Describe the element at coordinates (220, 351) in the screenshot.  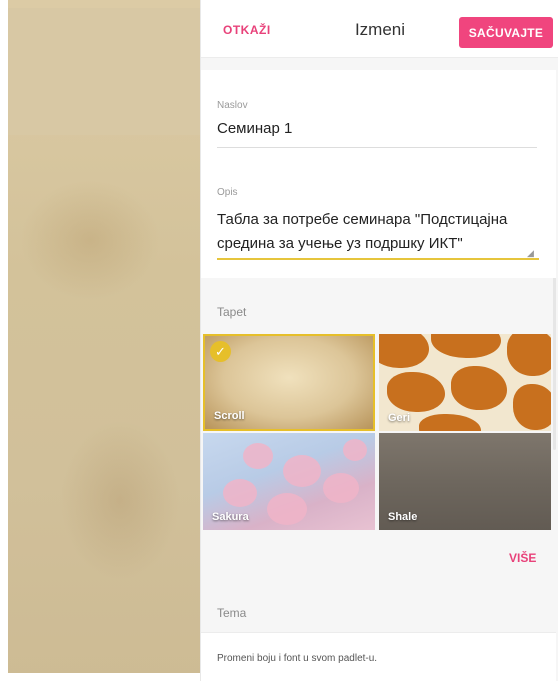
I see `checkmark-icon: ✓` at that location.